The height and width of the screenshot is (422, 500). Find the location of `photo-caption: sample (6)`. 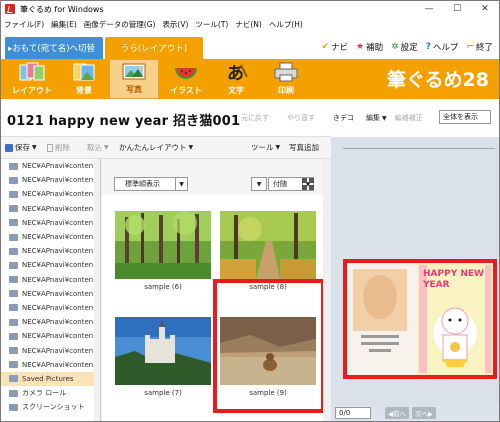

photo-caption: sample (6) is located at coordinates (163, 287).